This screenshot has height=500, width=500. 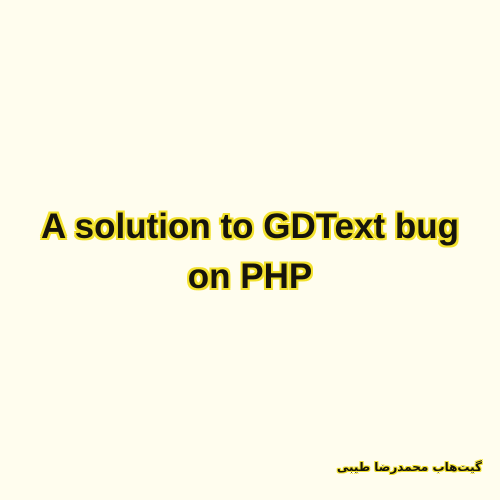 I want to click on author-signature: گیت‌هاب محمدرضا طیبی, so click(x=409, y=467).